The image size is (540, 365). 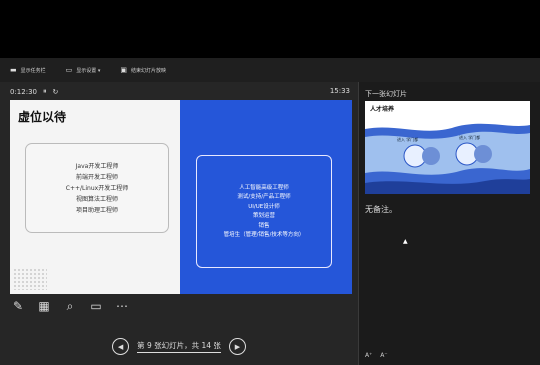 What do you see at coordinates (368, 355) in the screenshot?
I see `increase-font-button: A⁺` at bounding box center [368, 355].